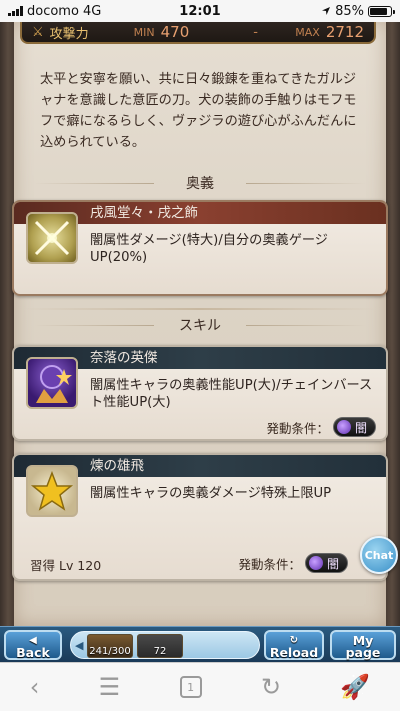 The width and height of the screenshot is (400, 711). I want to click on skill-text: 闇属性キャラの奥義性能UP(大)/チェインバースト性能UP(大), so click(231, 394).